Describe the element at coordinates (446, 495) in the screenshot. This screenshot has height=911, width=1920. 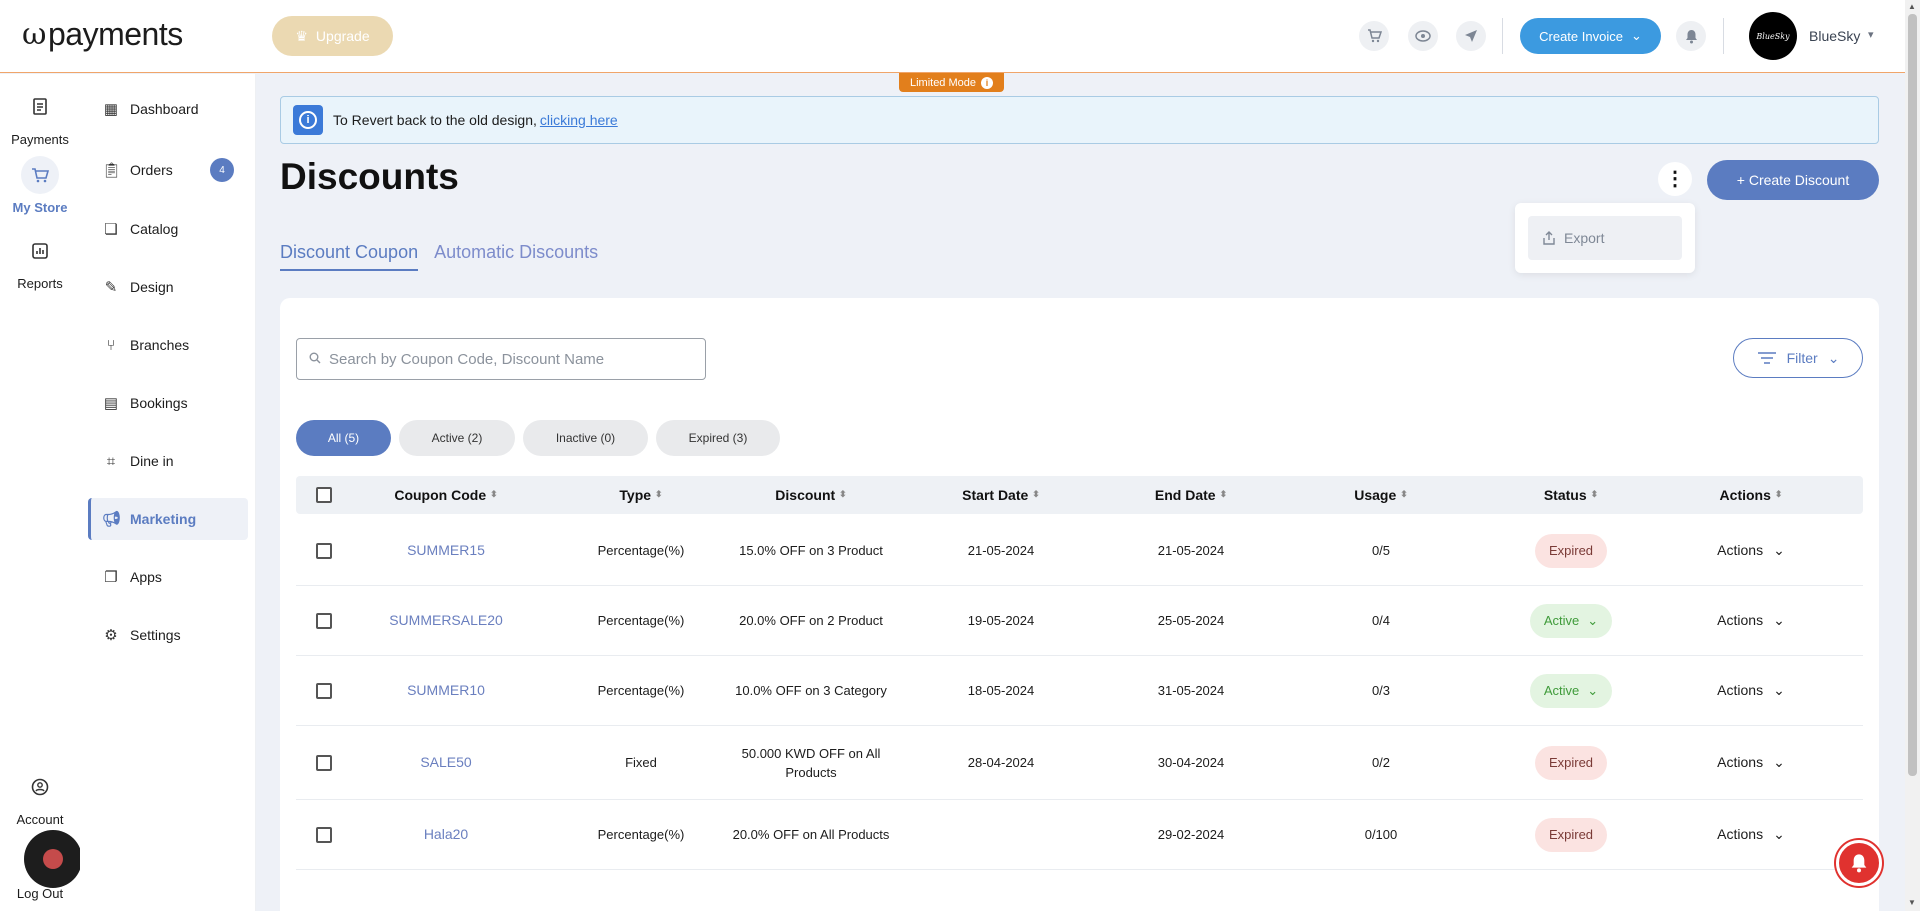
I see `column-header-coupon-code: Coupon Code ⬍` at that location.